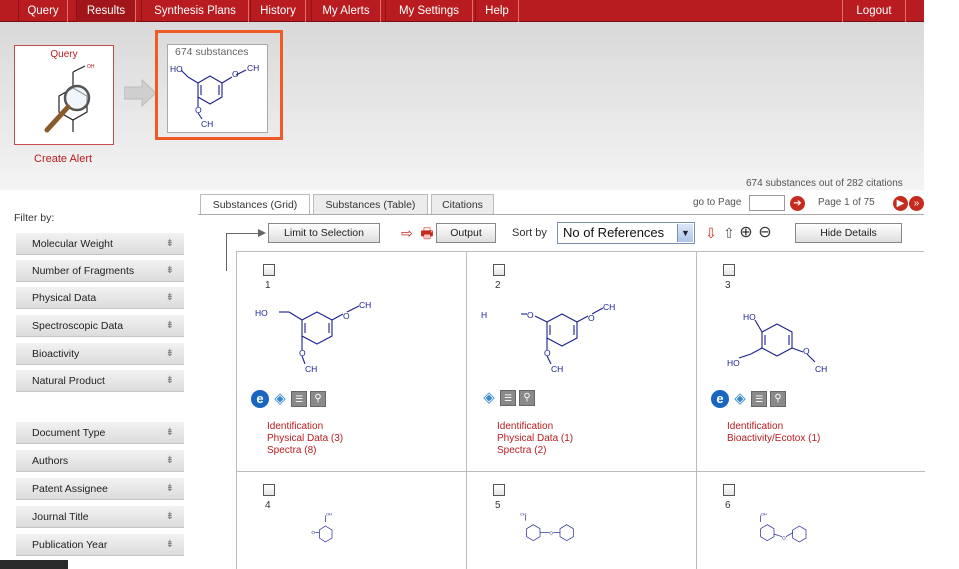 Image resolution: width=959 pixels, height=569 pixels. Describe the element at coordinates (874, 11) in the screenshot. I see `logout-button: Logout` at that location.